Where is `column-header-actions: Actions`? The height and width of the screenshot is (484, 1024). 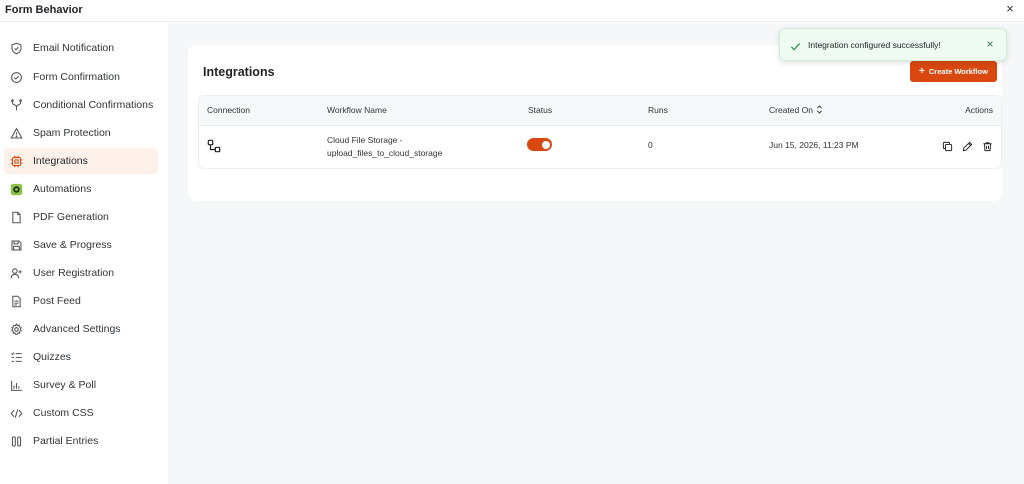
column-header-actions: Actions is located at coordinates (979, 110).